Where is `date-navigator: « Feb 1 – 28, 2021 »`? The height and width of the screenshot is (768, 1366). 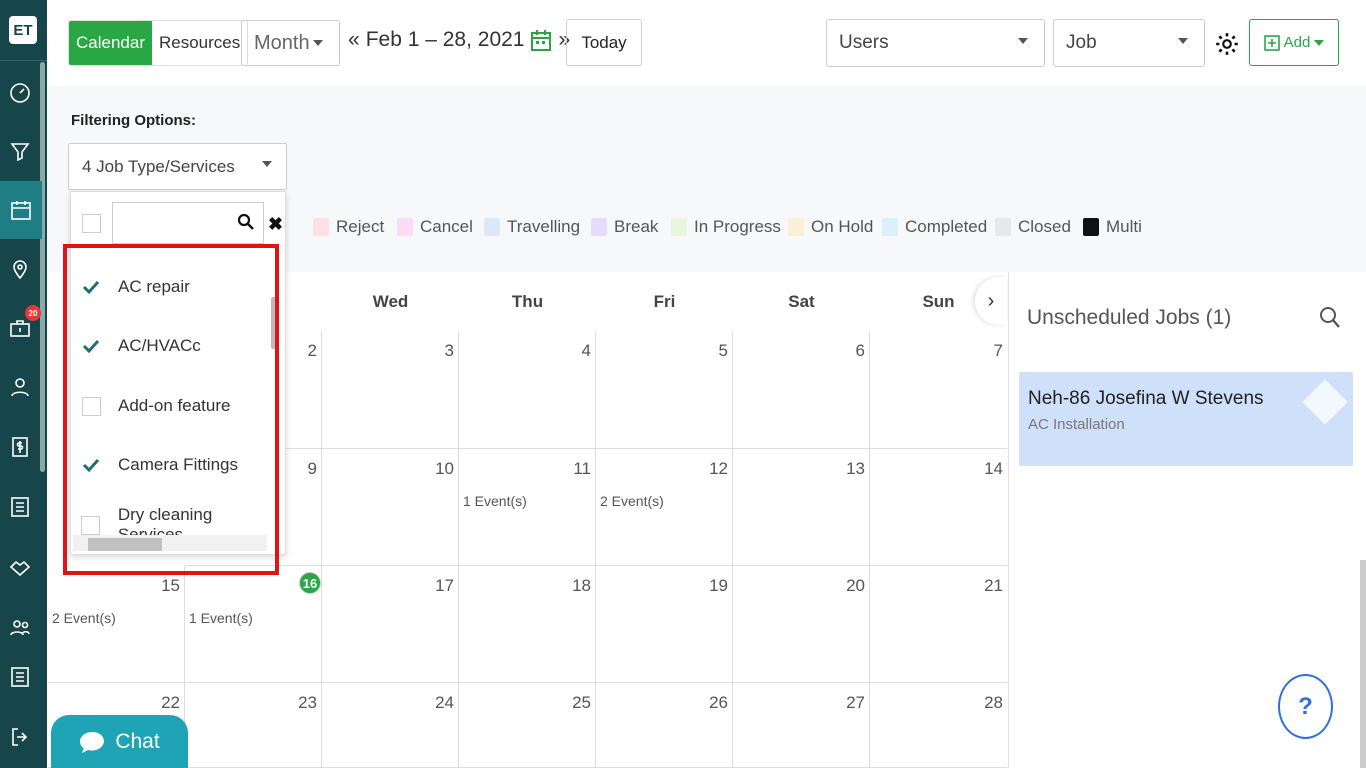 date-navigator: « Feb 1 – 28, 2021 » is located at coordinates (459, 40).